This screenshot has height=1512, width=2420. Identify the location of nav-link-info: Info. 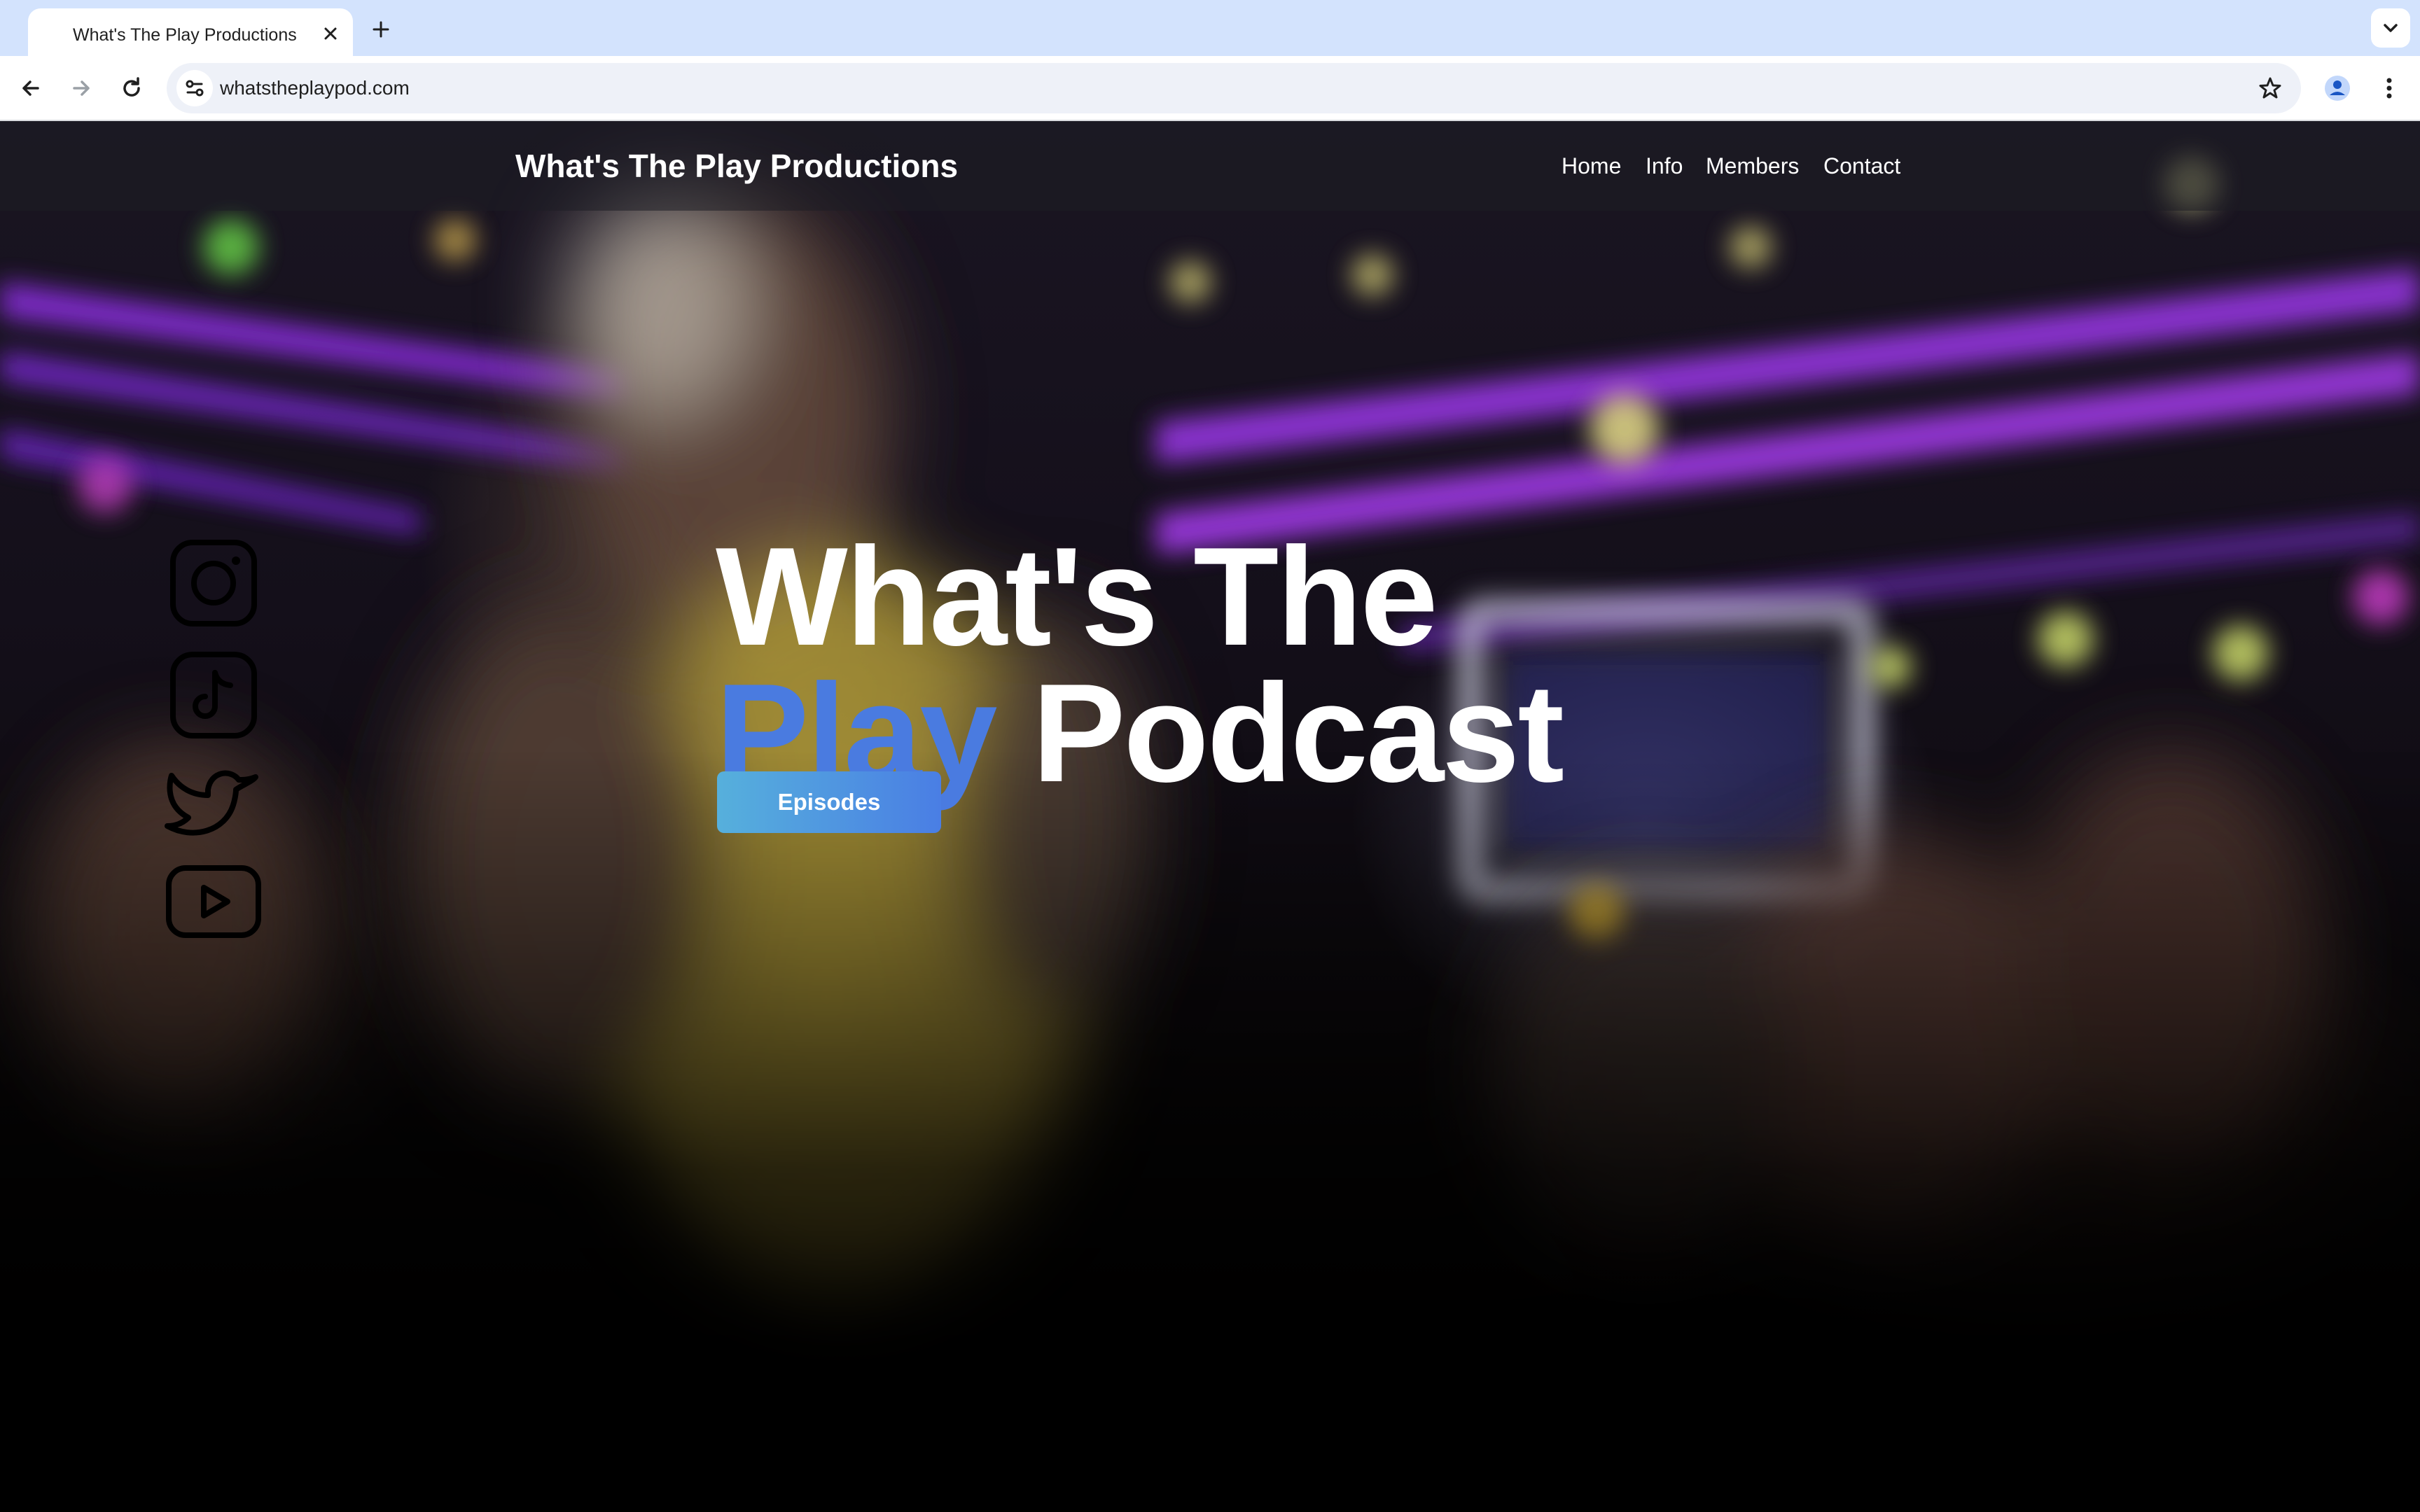
(1664, 166).